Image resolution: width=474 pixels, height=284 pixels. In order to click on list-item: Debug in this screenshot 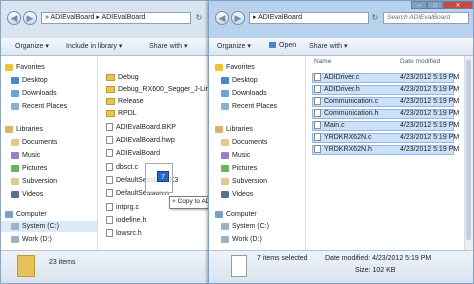, I will do `click(122, 77)`.